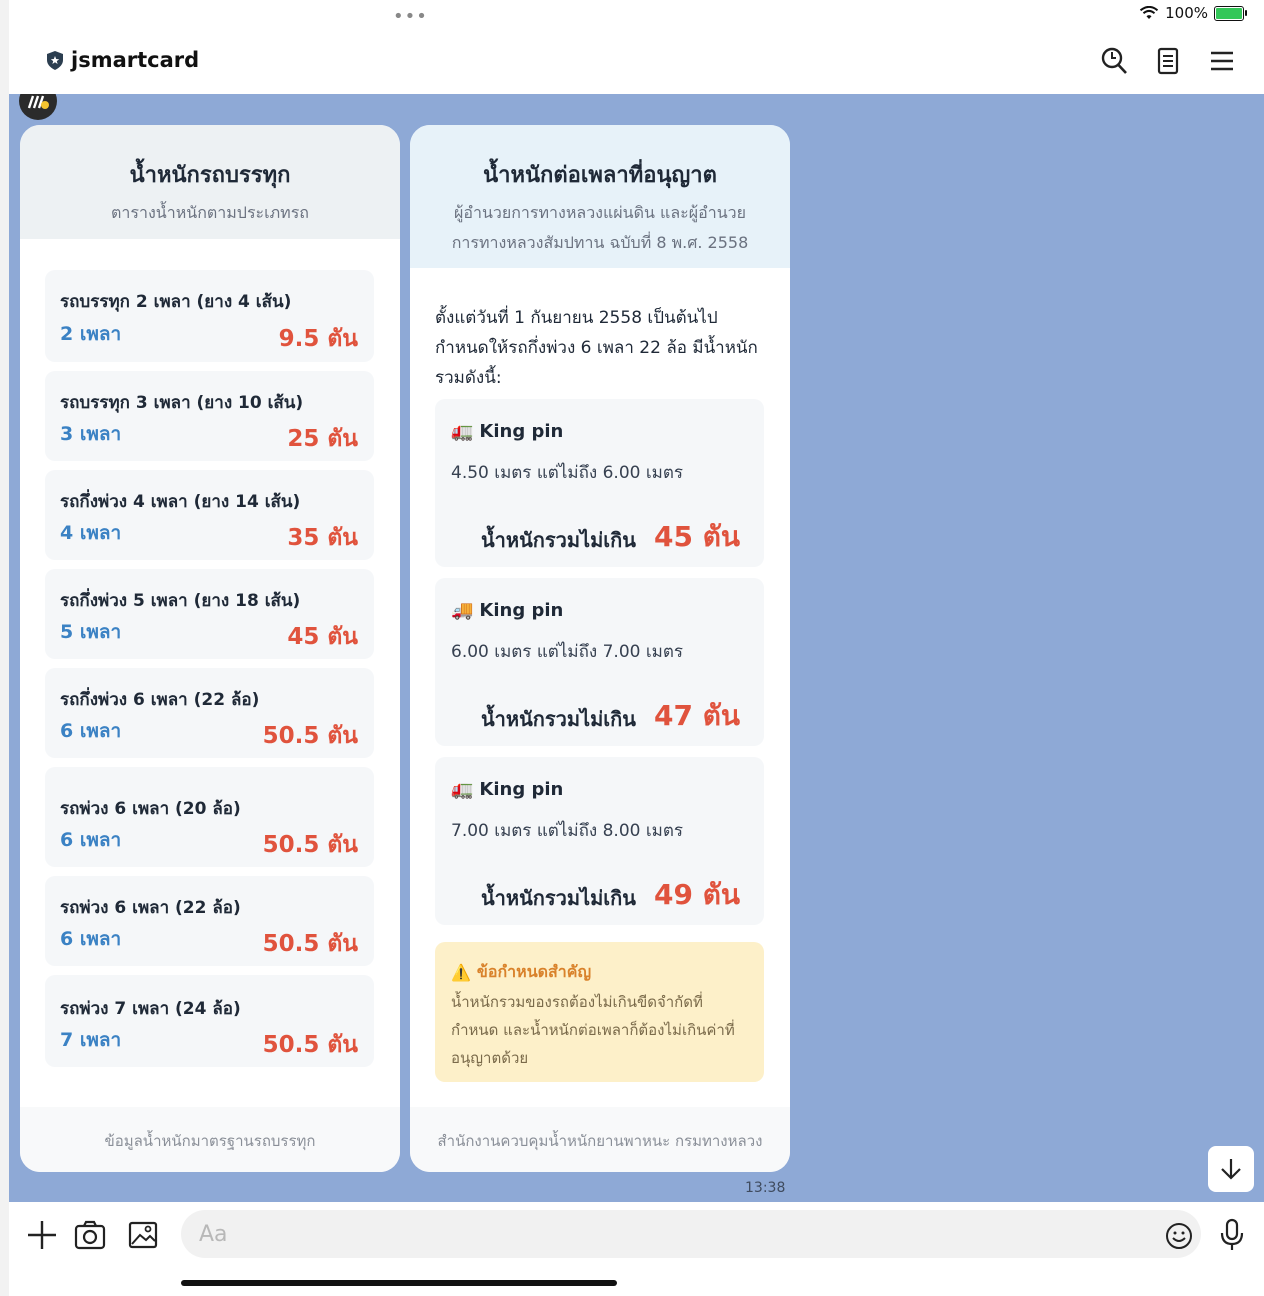  I want to click on vehicle-item: รถพ่วง 7 เพลา (24 ล้อ) 7 เพลา 50.5 ตัน, so click(209, 1021).